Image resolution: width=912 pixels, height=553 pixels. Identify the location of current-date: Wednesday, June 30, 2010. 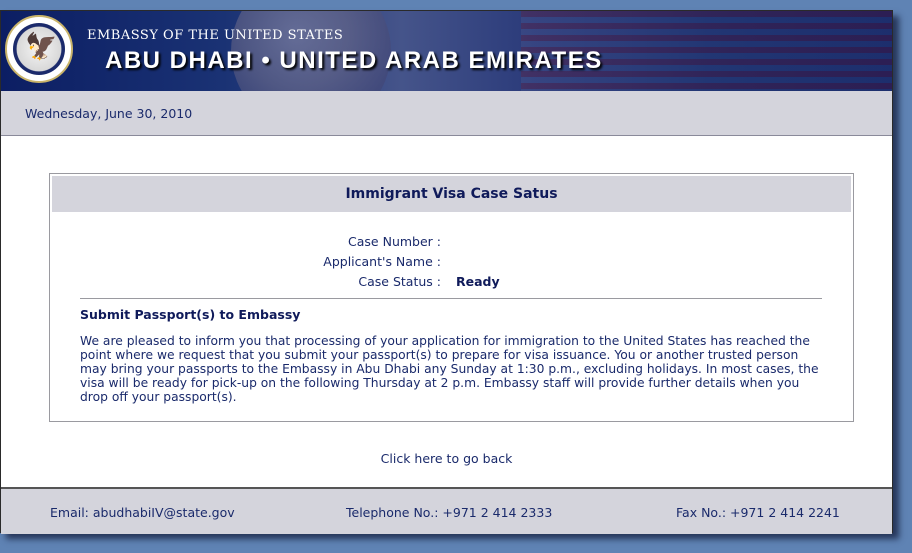
(109, 113).